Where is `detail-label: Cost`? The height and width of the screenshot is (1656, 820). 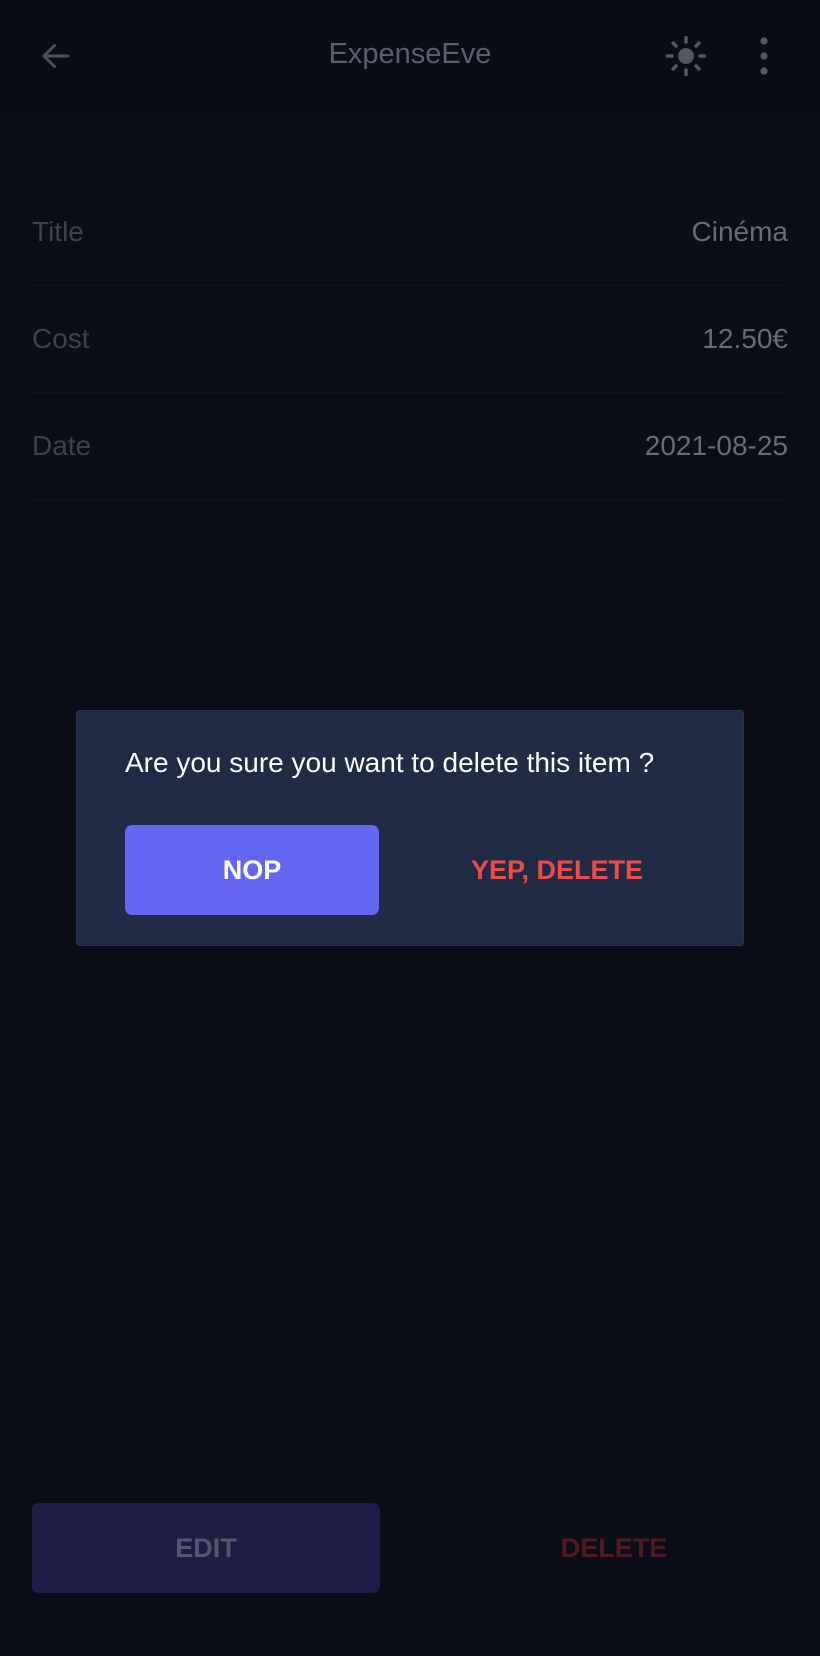
detail-label: Cost is located at coordinates (61, 338).